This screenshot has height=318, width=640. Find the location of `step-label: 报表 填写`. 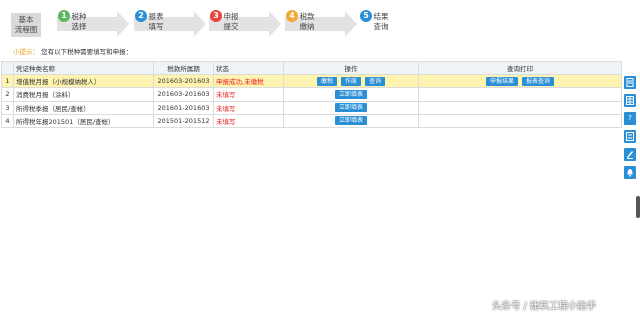

step-label: 报表 填写 is located at coordinates (156, 21).